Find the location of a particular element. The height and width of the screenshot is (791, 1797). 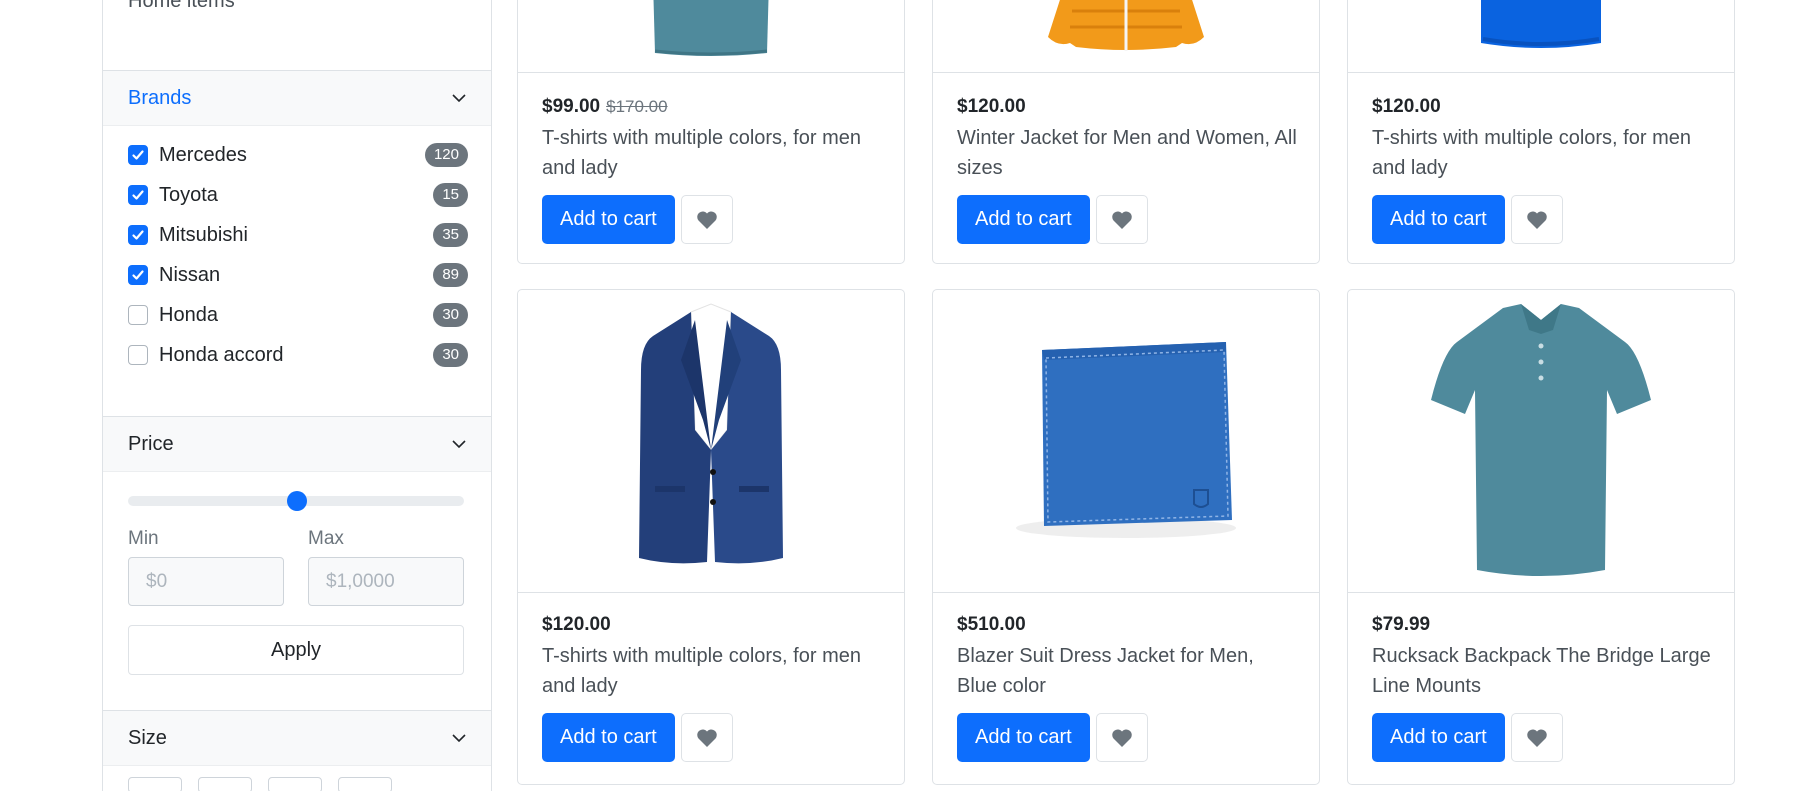

brands-title: Brands is located at coordinates (160, 97).